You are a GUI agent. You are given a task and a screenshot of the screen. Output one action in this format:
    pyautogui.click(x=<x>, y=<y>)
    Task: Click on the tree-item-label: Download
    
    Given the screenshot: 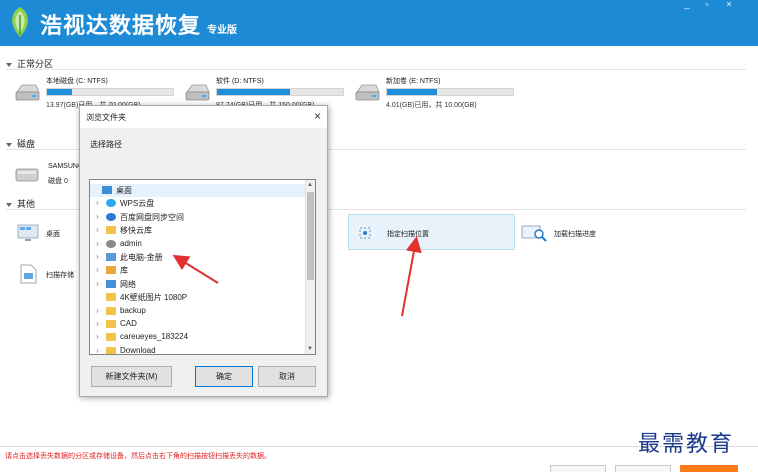 What is the action you would take?
    pyautogui.click(x=138, y=350)
    